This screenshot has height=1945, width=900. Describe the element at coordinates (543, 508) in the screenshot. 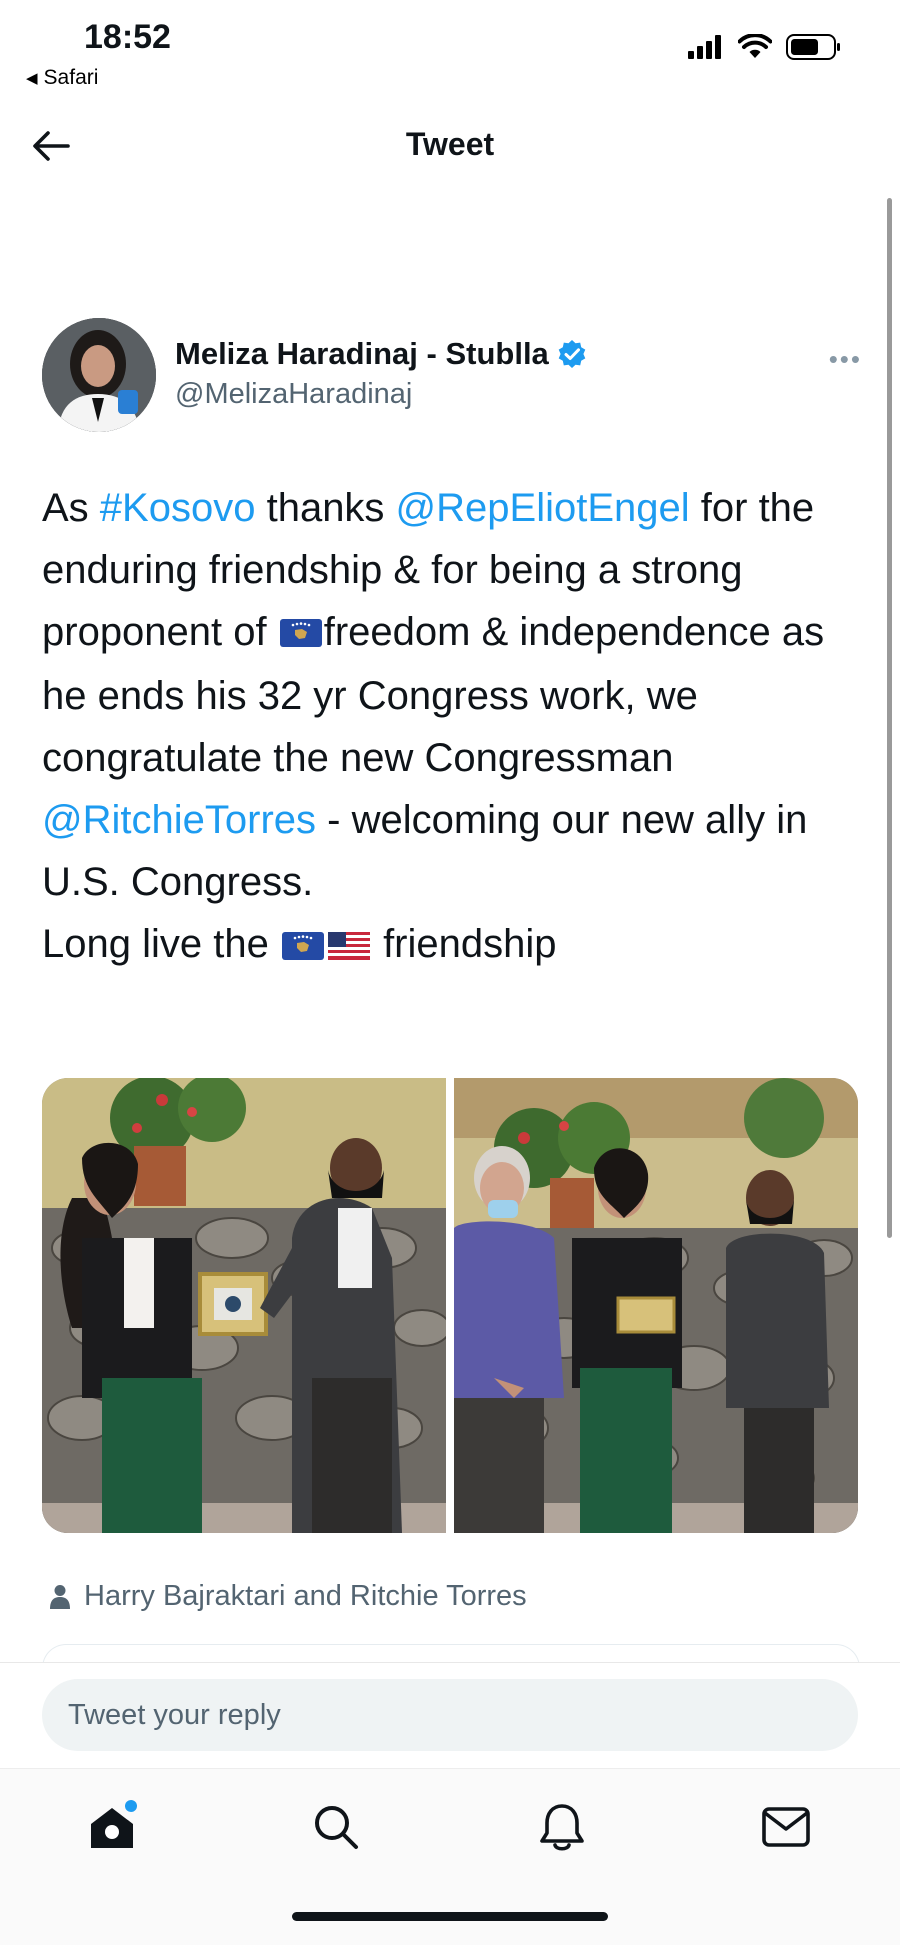

I see `mention-link: @RepEliotEngel` at that location.